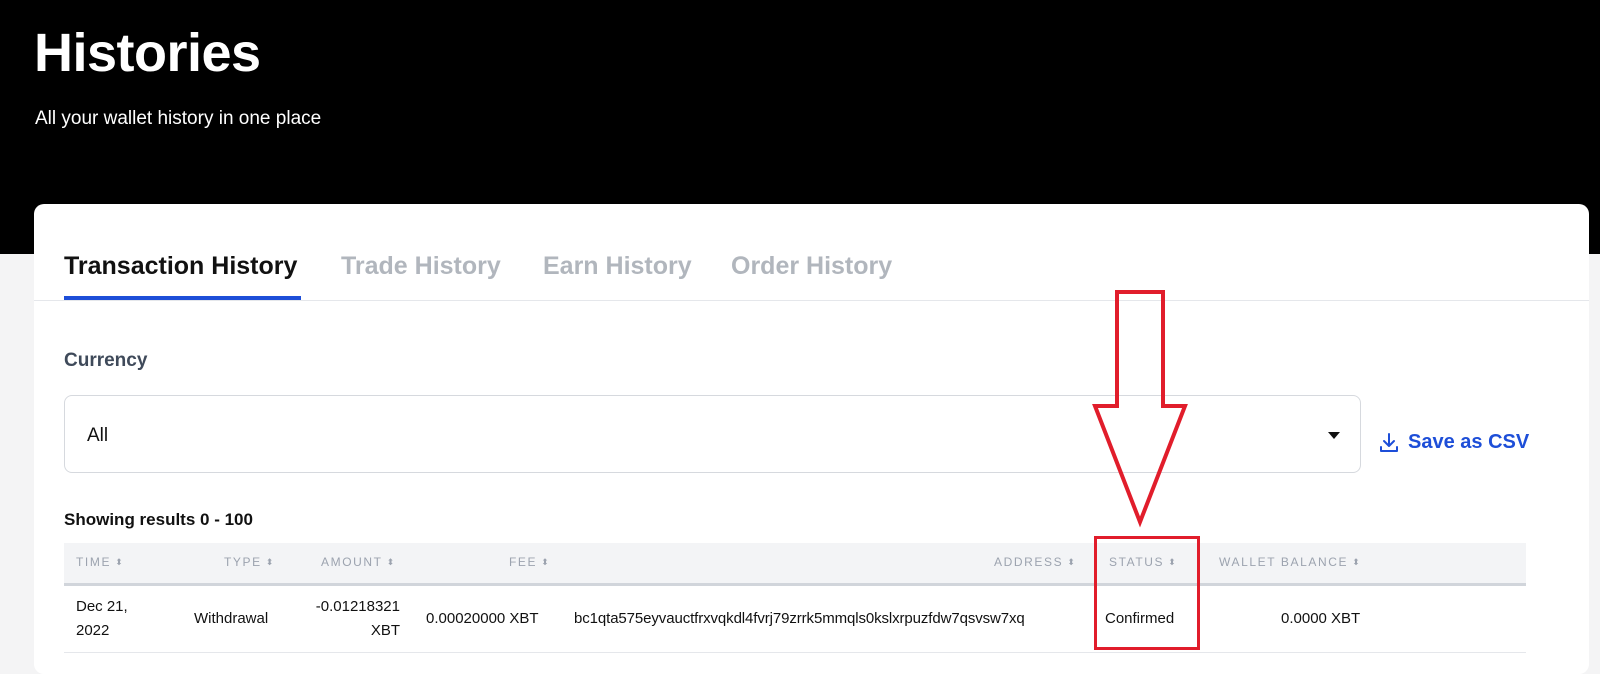 The image size is (1600, 674). I want to click on cell-type: Withdrawal, so click(231, 618).